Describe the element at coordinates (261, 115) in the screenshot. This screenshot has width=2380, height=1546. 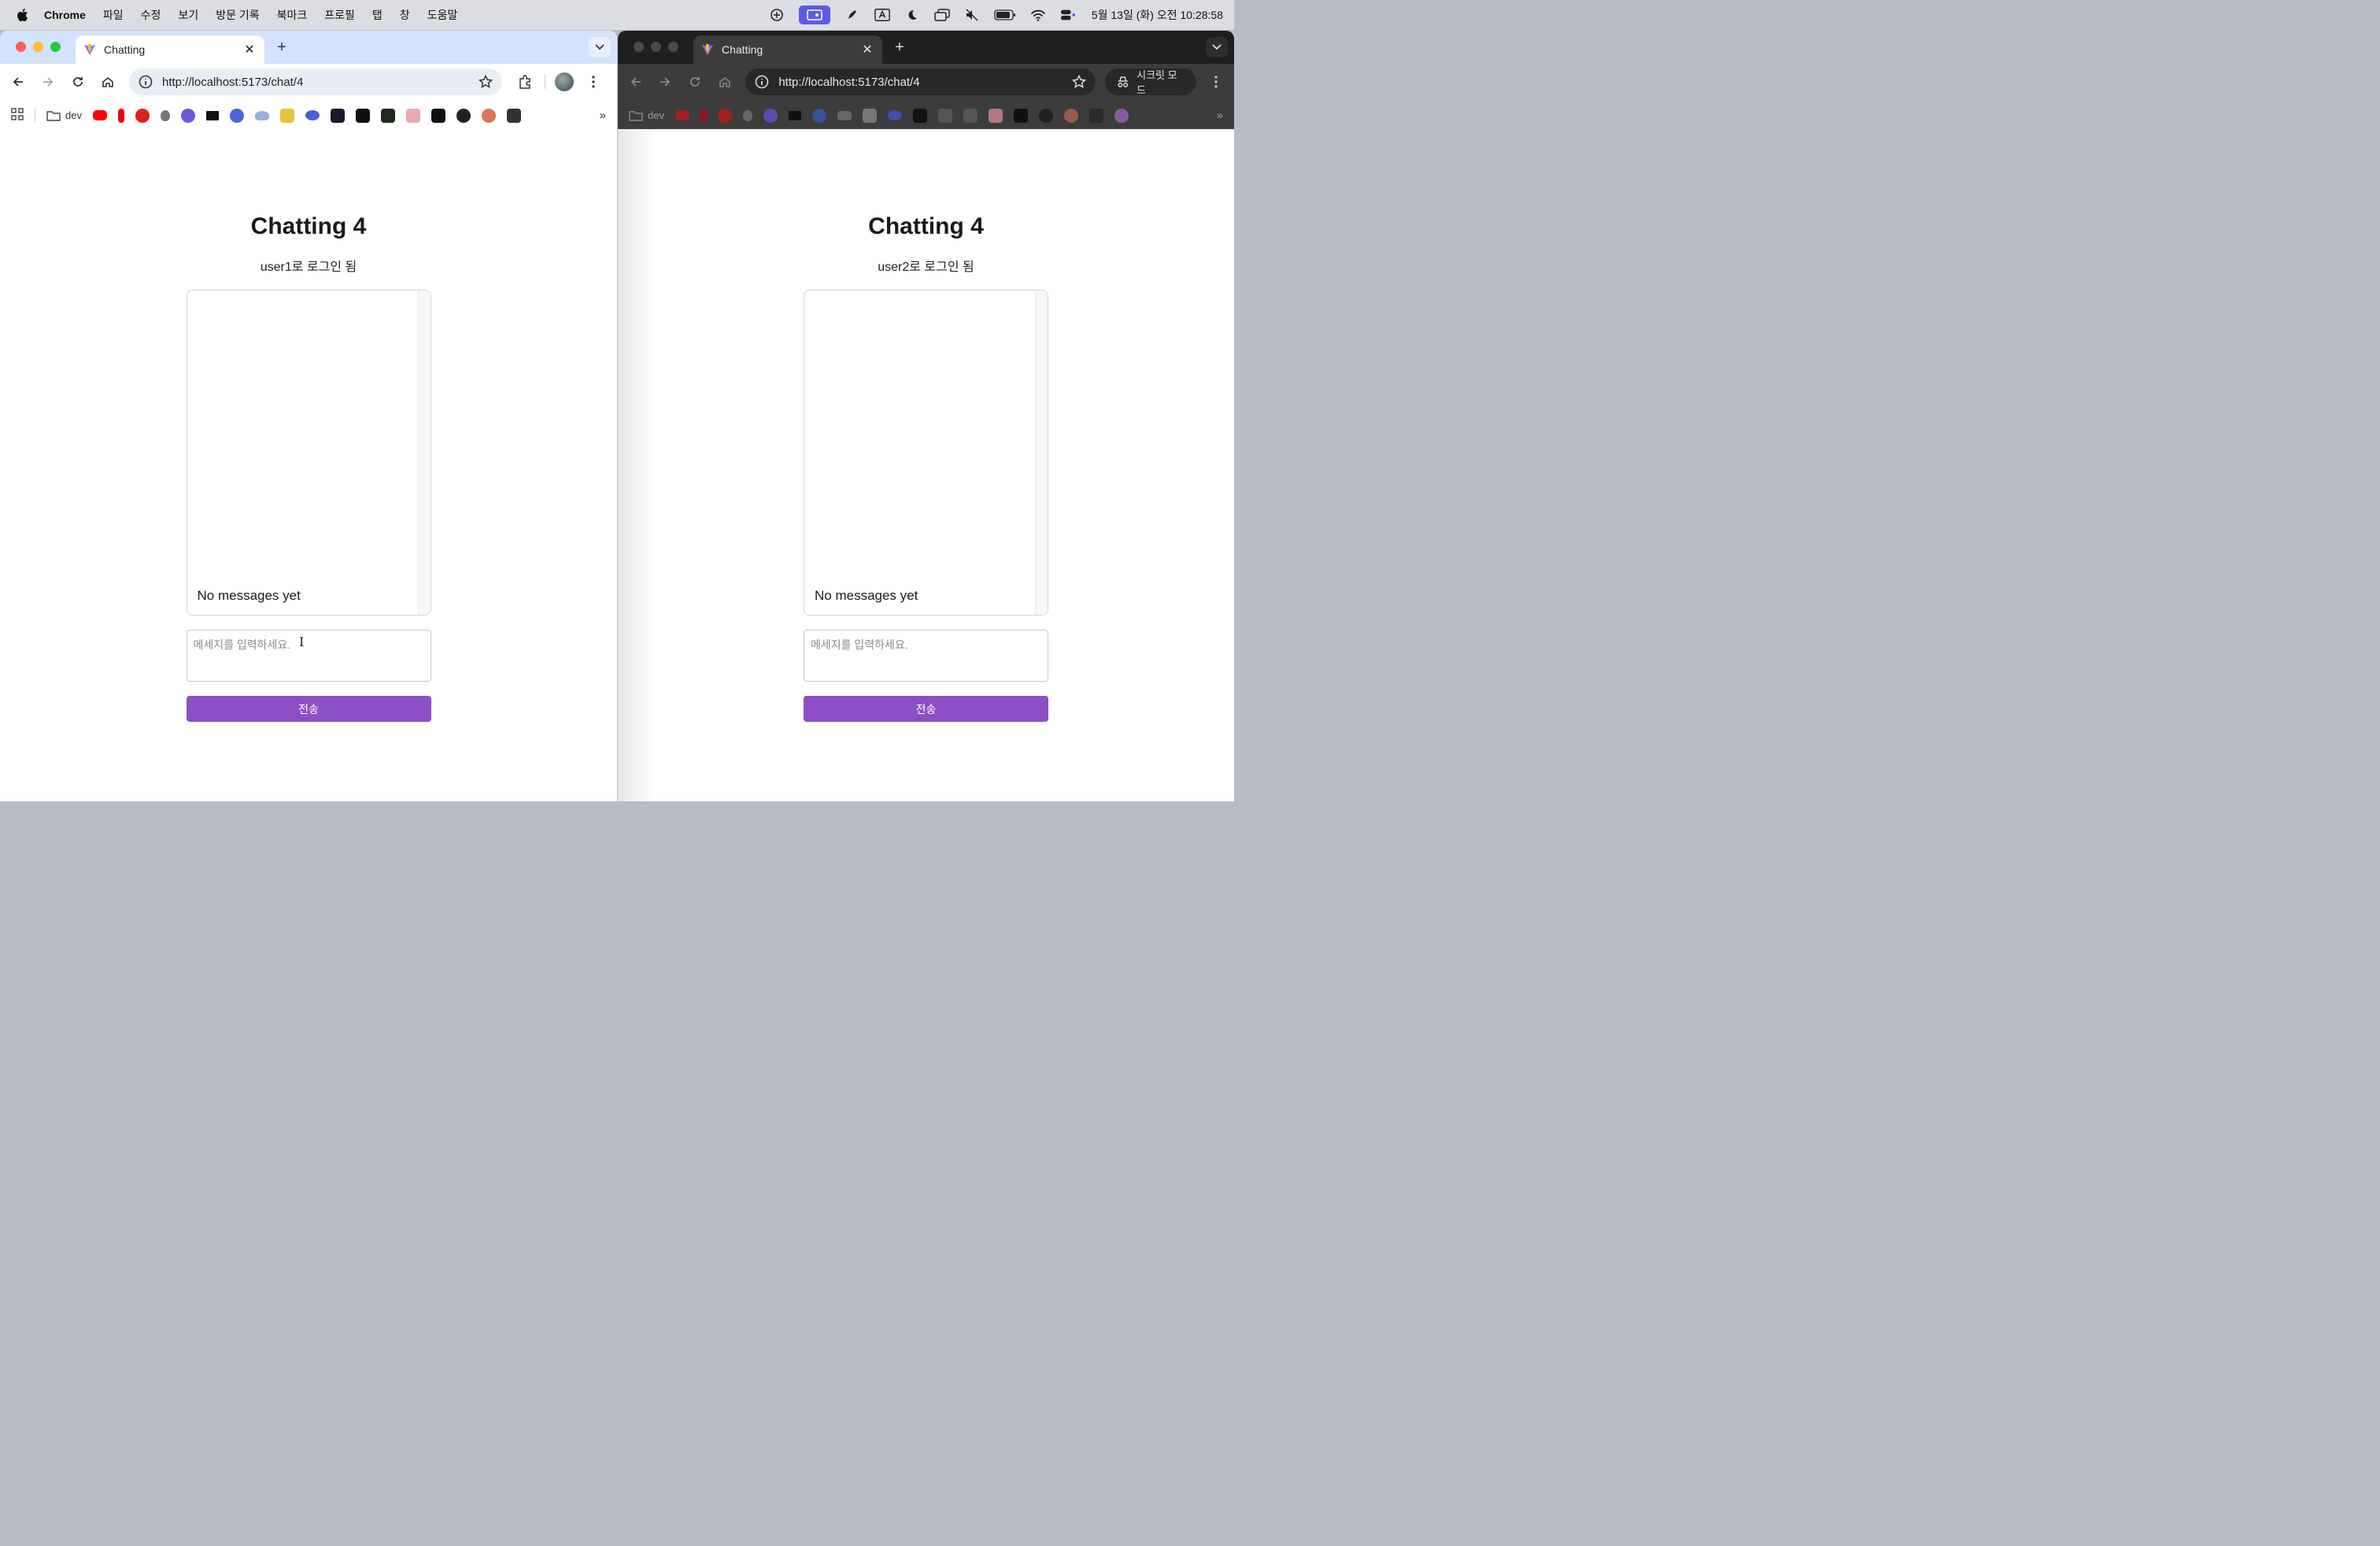
I see `cloud-bookmark-icon` at that location.